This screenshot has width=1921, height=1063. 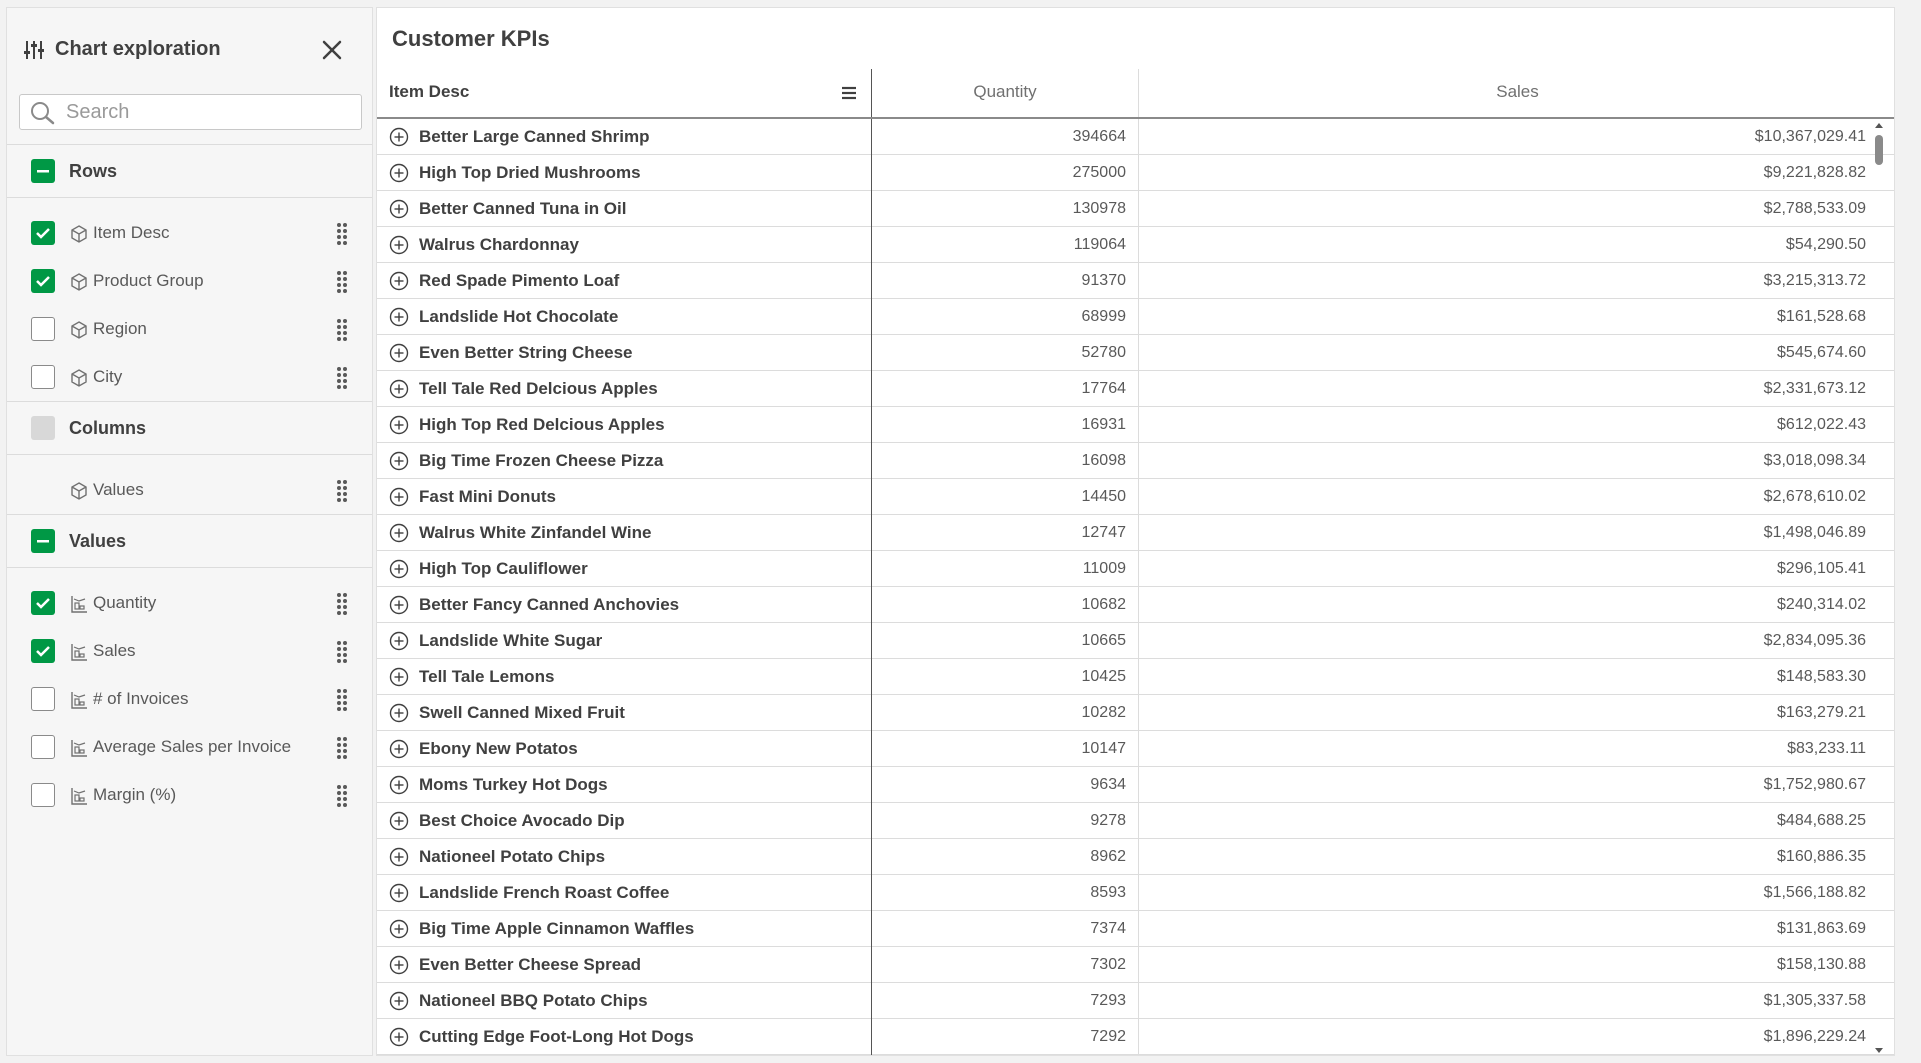 I want to click on item-desc-text: Tell Tale Red Delcious Apples, so click(x=538, y=389).